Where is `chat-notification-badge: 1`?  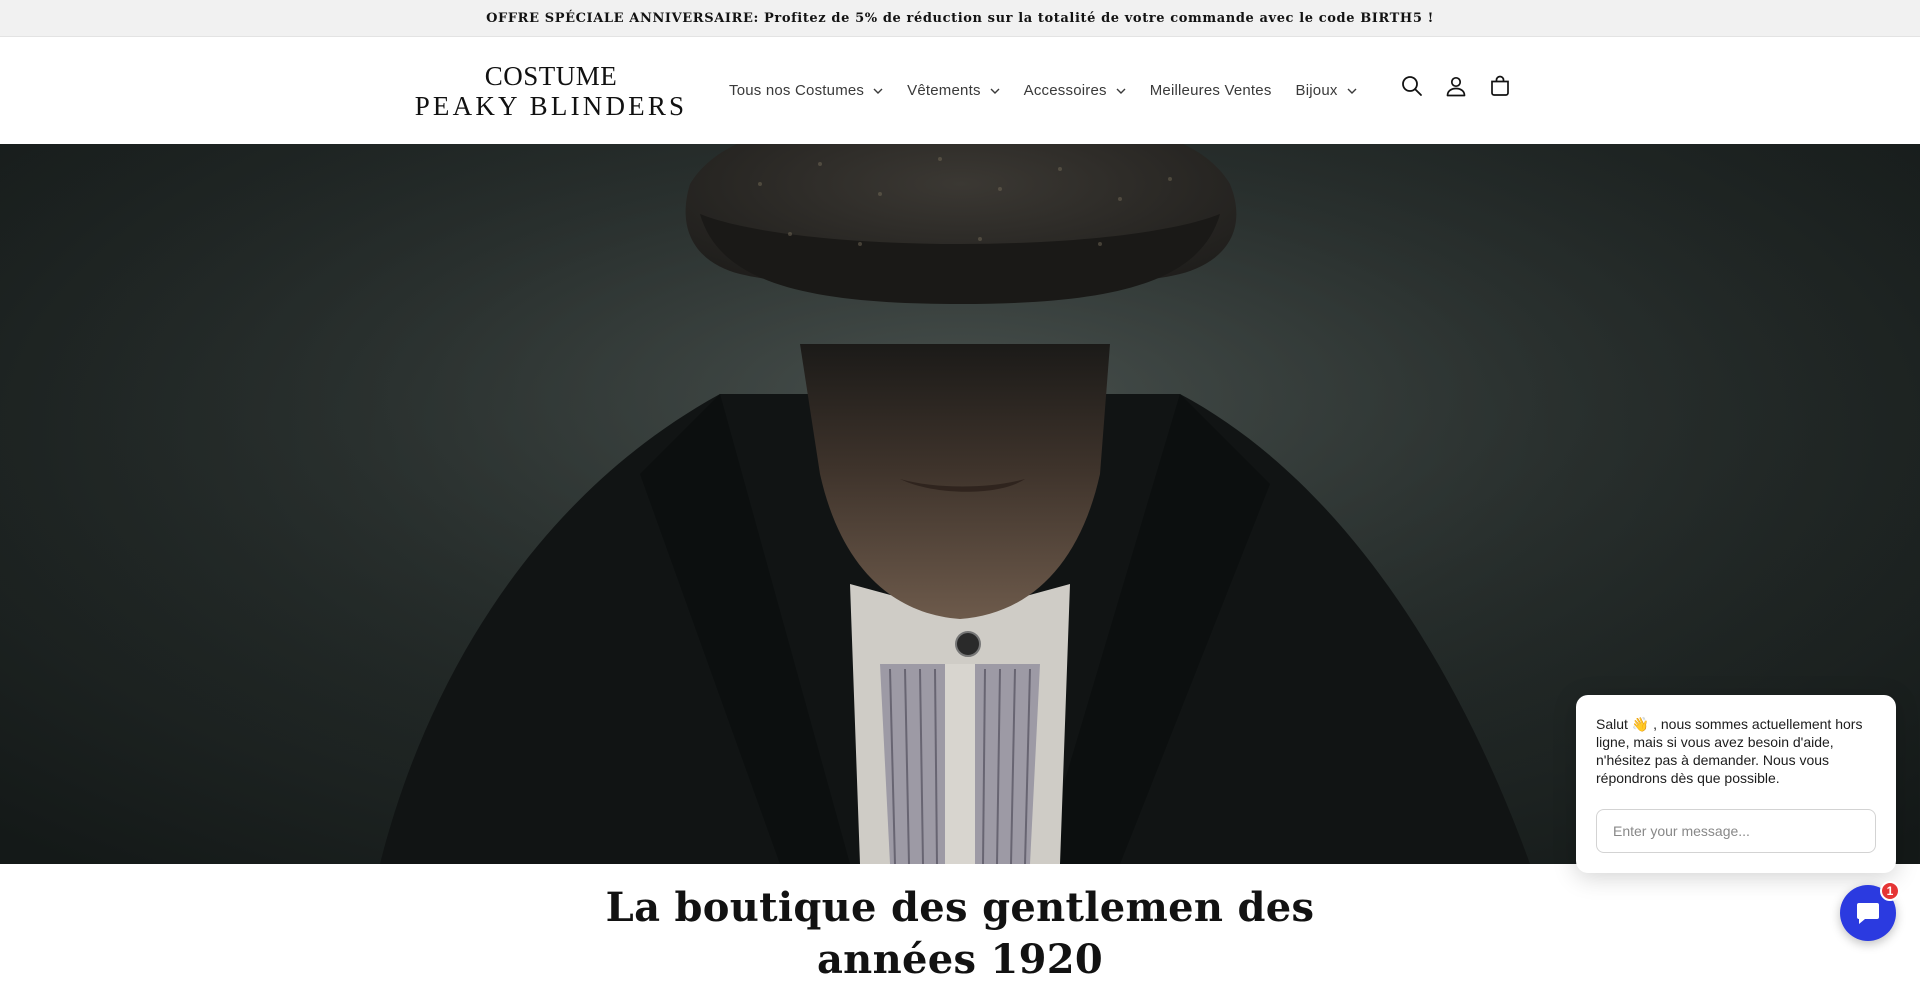 chat-notification-badge: 1 is located at coordinates (1890, 891).